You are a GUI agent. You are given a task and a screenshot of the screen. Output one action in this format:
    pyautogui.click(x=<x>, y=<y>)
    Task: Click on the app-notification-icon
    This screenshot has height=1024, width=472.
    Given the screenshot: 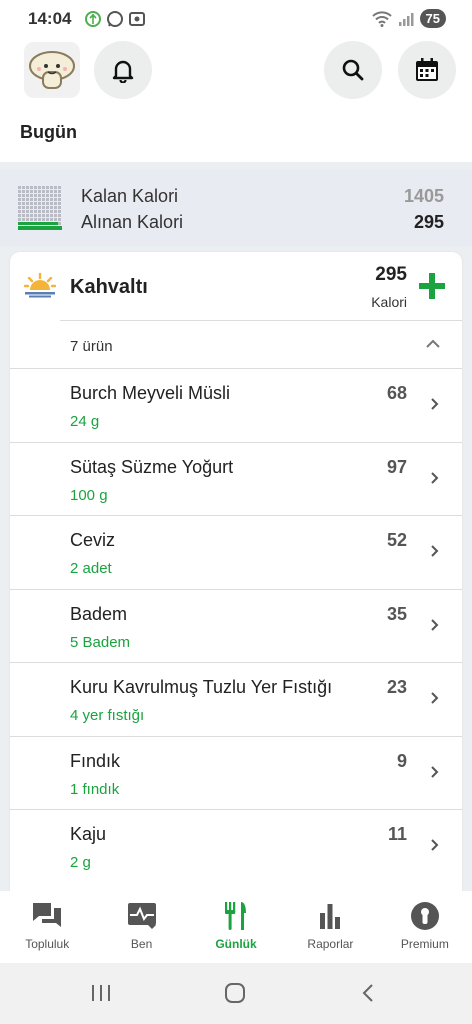 What is the action you would take?
    pyautogui.click(x=93, y=19)
    